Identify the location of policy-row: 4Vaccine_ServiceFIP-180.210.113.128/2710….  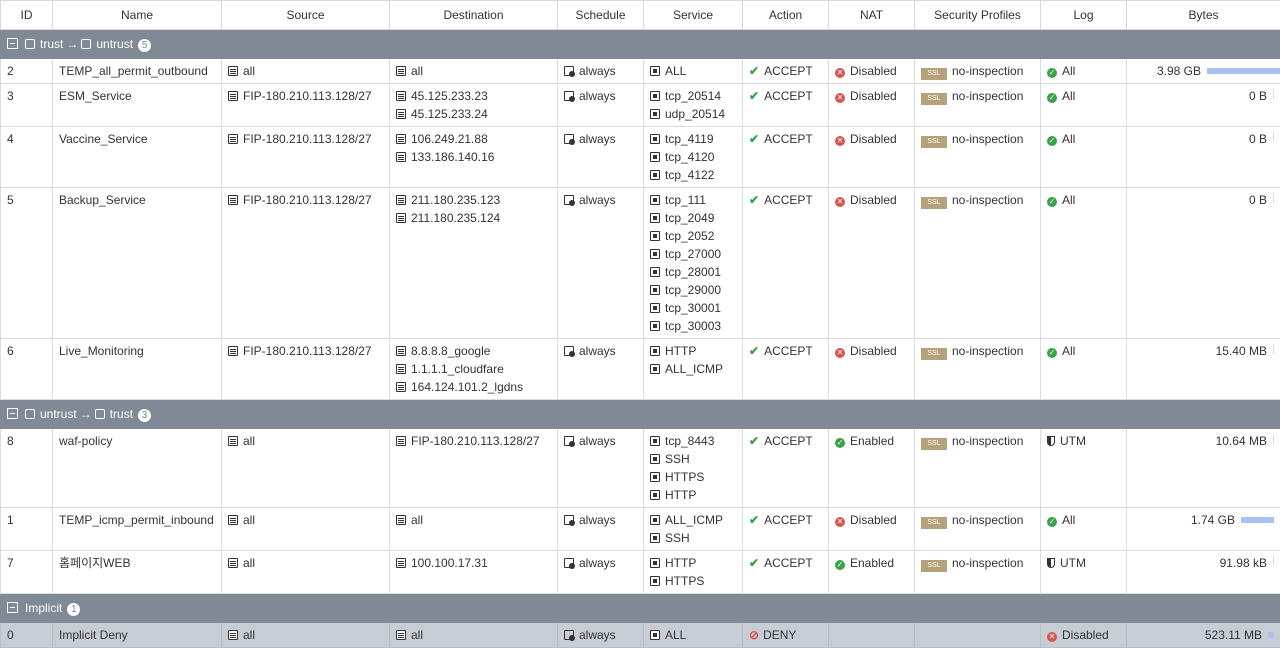
(640, 157).